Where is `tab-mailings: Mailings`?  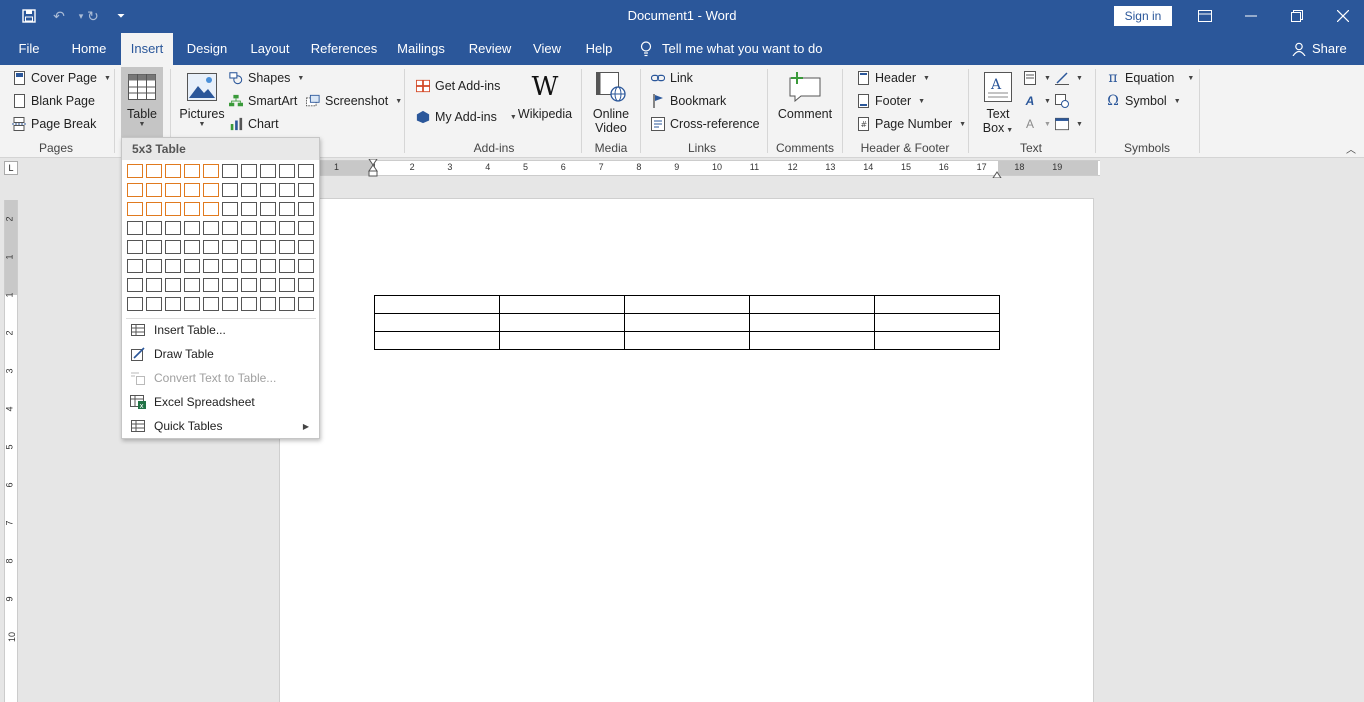 tab-mailings: Mailings is located at coordinates (421, 49).